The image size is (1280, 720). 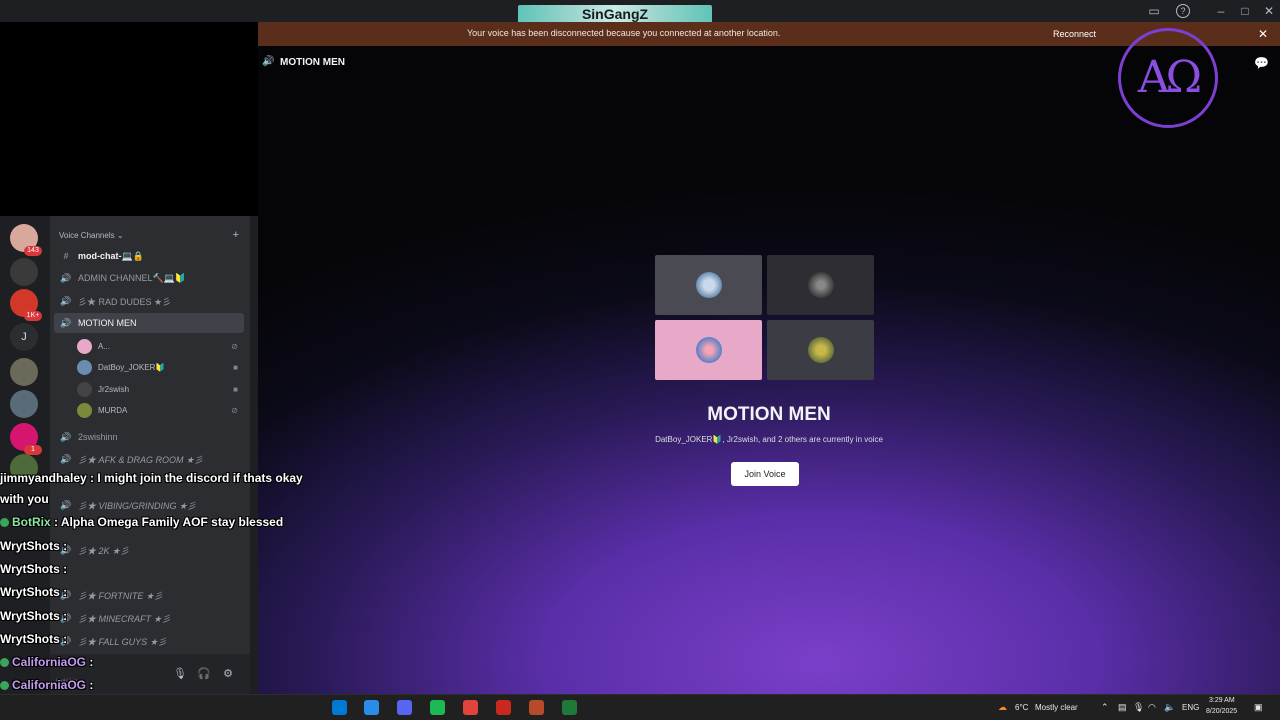 I want to click on channel-label: 彡★ AFK & DRAG ROOM ★彡, so click(x=141, y=459).